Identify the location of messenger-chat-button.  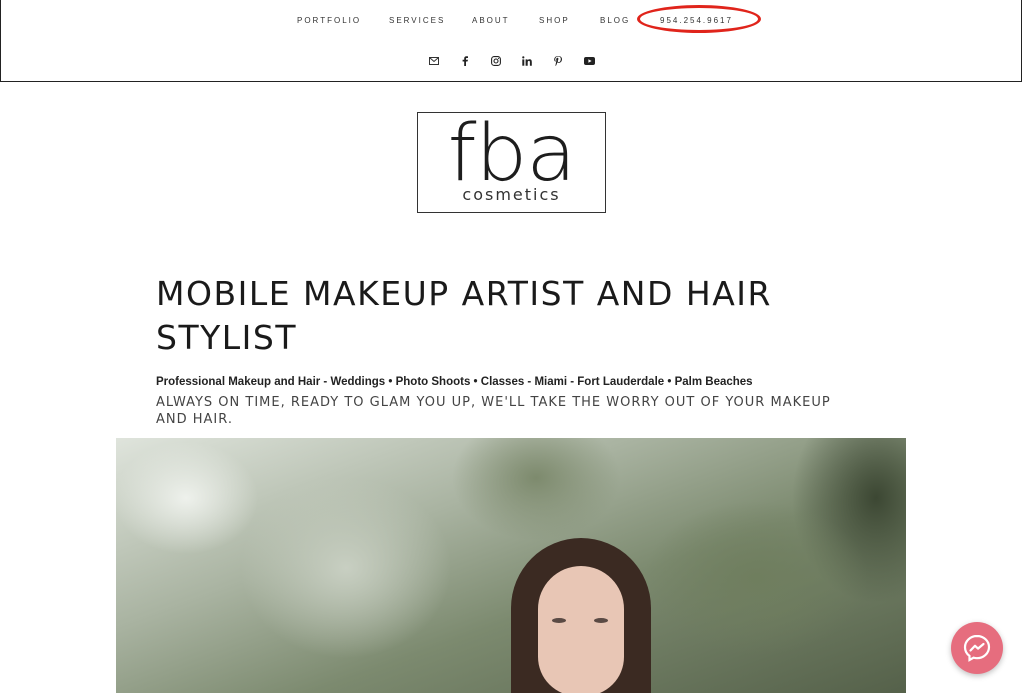
(977, 648).